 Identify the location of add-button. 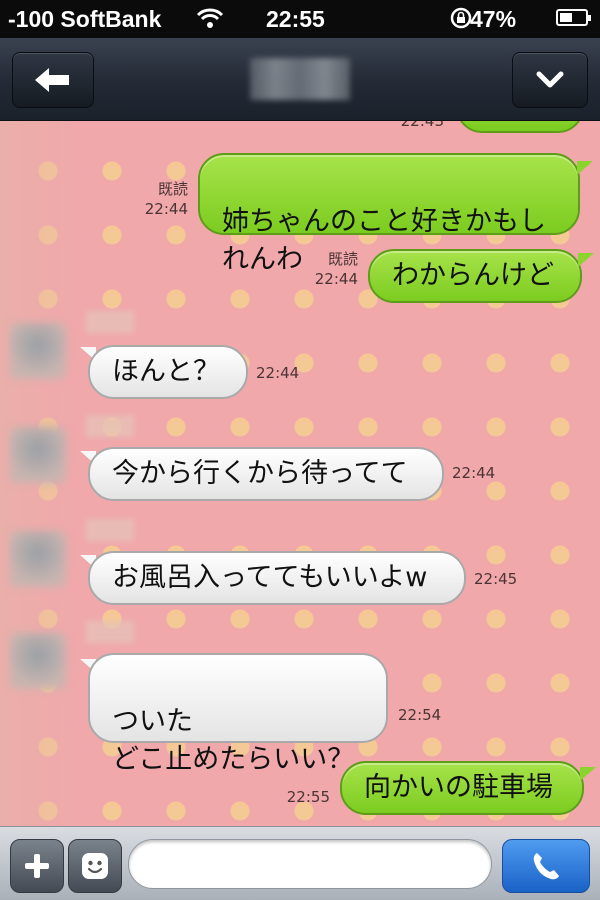
(37, 866).